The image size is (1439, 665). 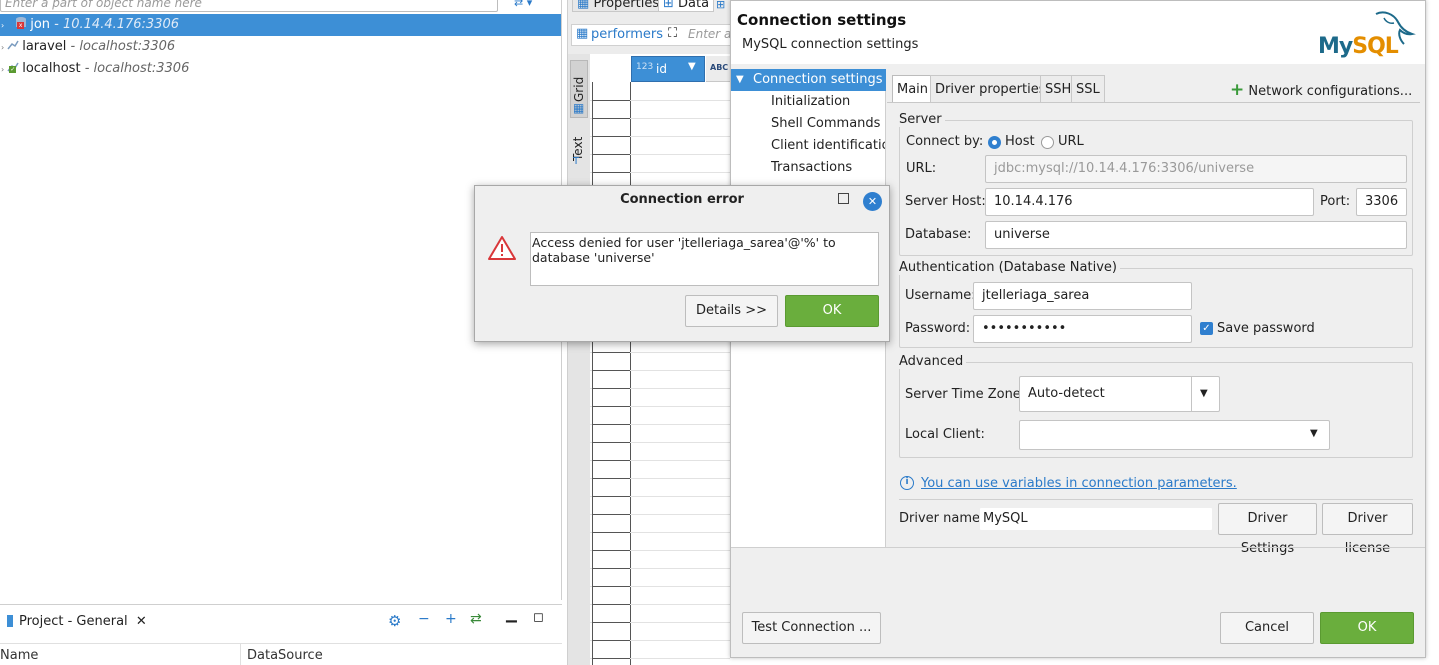 What do you see at coordinates (1047, 142) in the screenshot?
I see `radio-url` at bounding box center [1047, 142].